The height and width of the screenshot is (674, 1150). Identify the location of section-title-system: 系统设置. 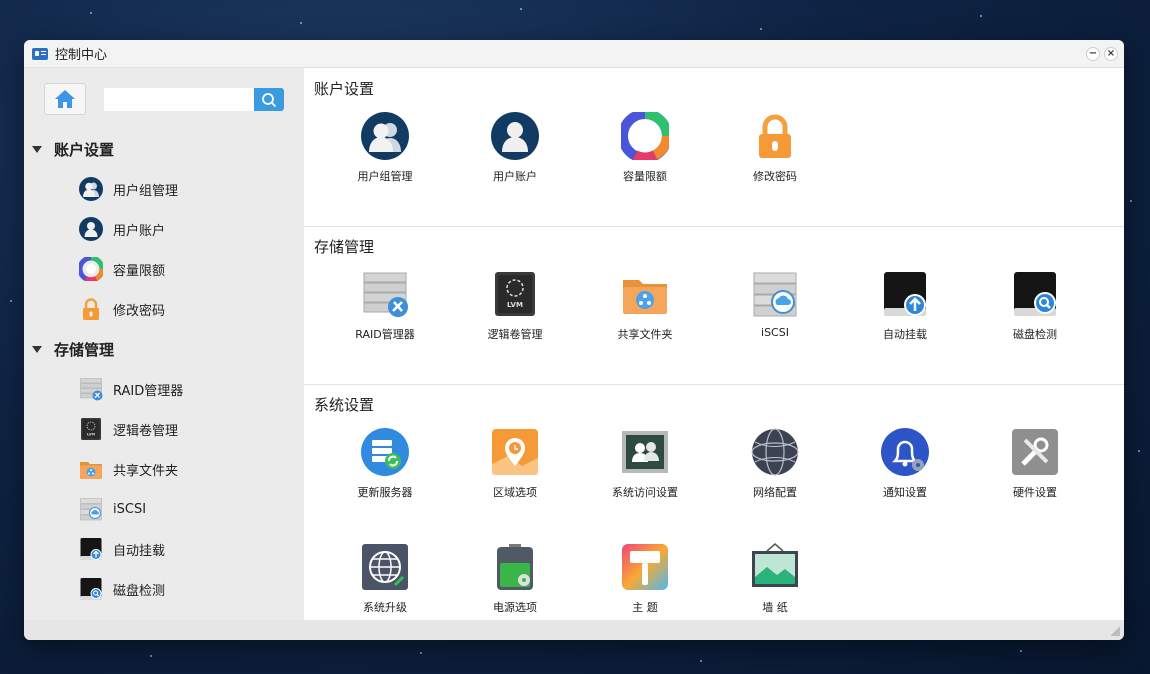
(344, 405).